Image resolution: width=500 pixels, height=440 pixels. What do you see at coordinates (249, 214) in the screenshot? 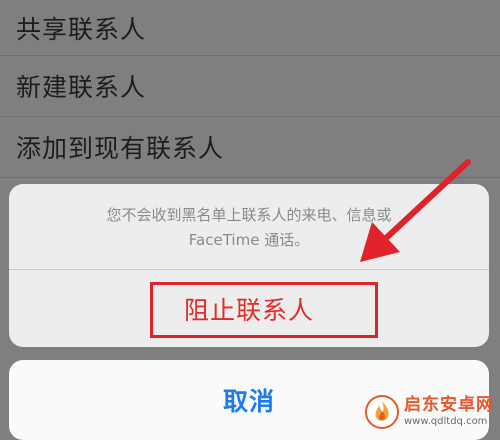
I see `message-line-1: 您不会收到黑名单上联系人的来电、信息或` at bounding box center [249, 214].